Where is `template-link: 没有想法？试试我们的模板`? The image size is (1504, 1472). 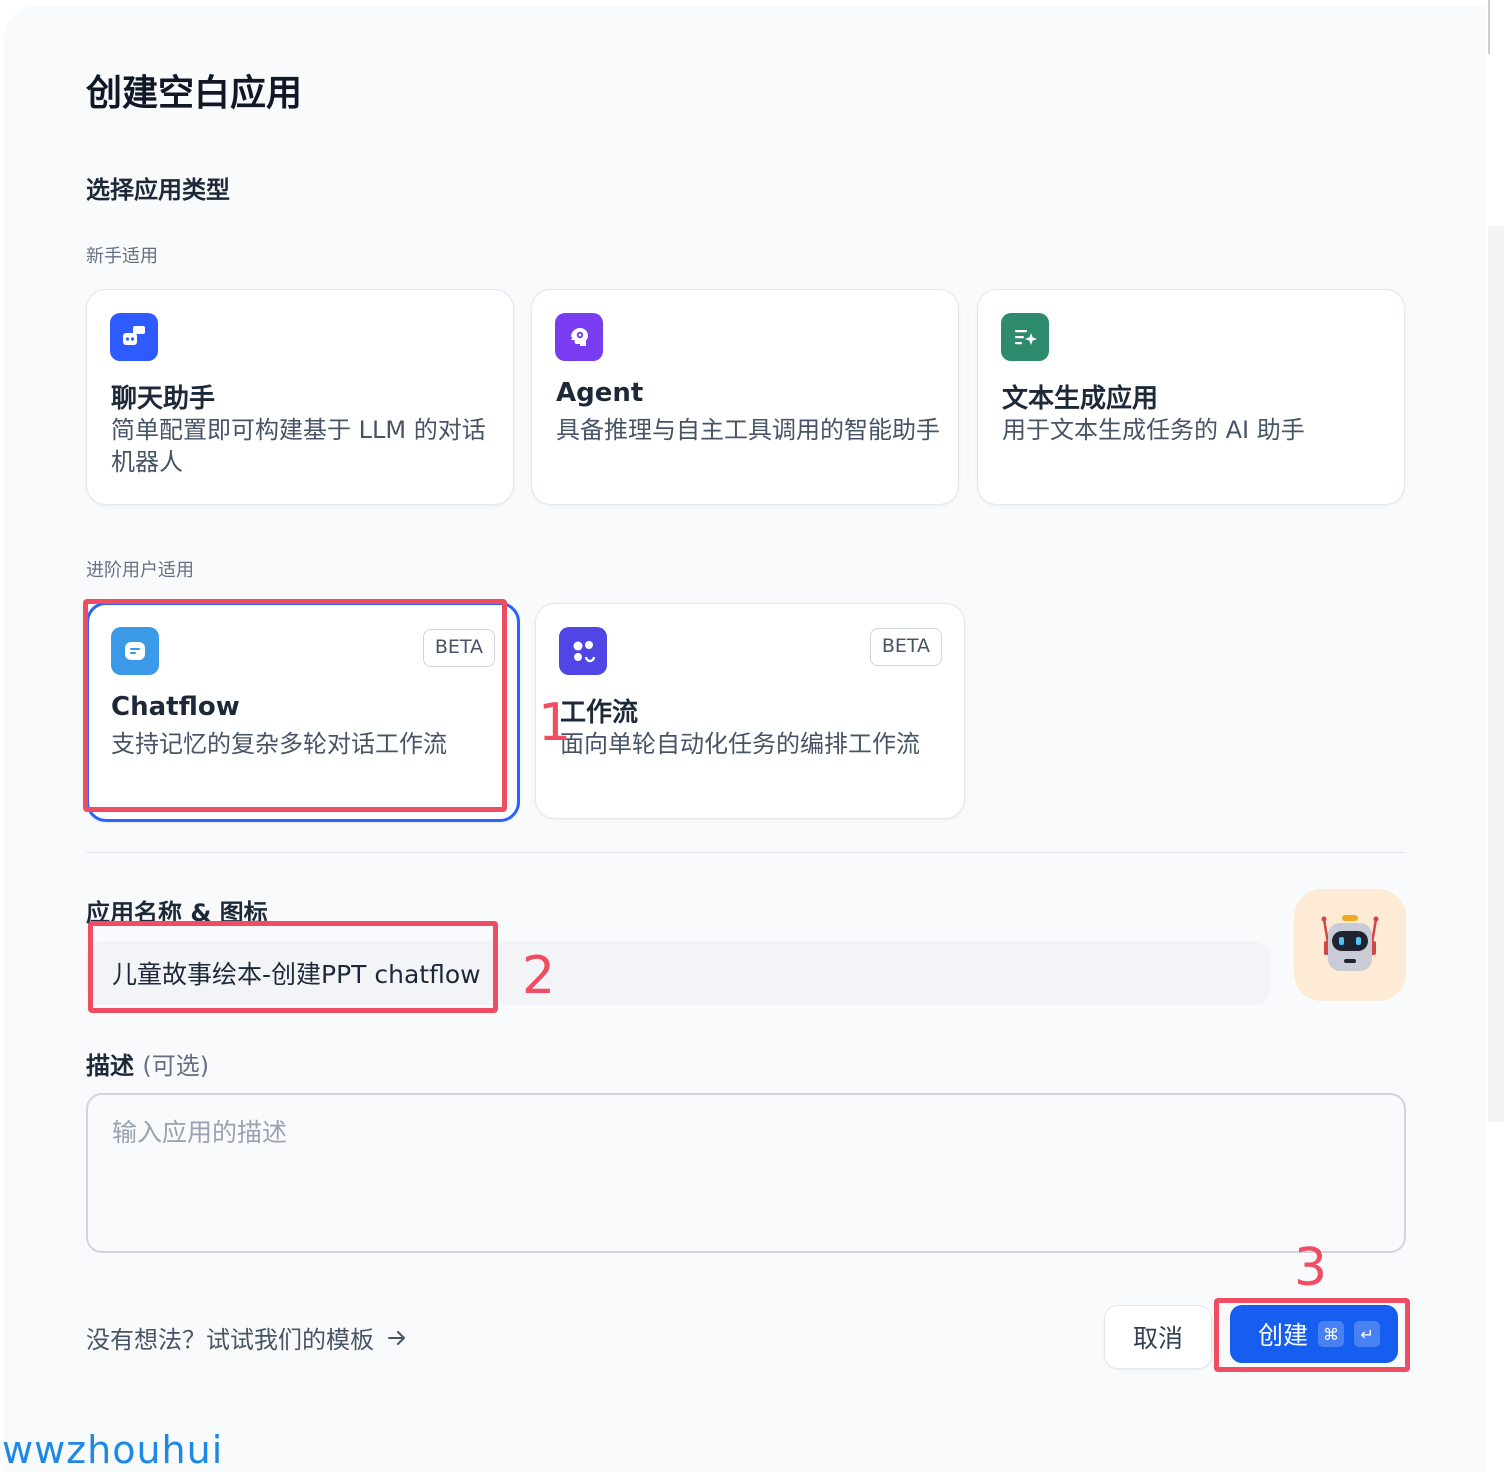 template-link: 没有想法？试试我们的模板 is located at coordinates (247, 1337).